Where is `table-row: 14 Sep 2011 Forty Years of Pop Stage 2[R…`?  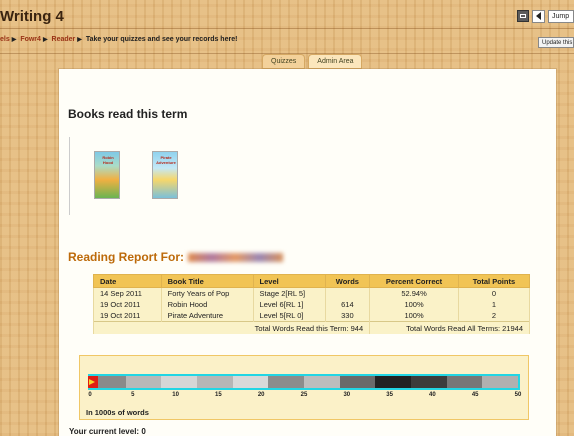
table-row: 14 Sep 2011 Forty Years of Pop Stage 2[R… is located at coordinates (312, 293).